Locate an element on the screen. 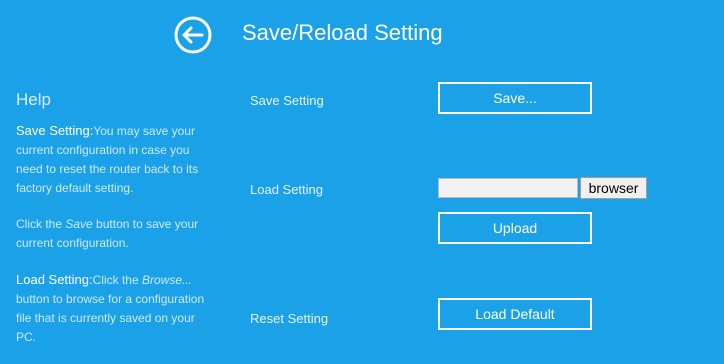 This screenshot has width=724, height=364. help-click-save-word: Save is located at coordinates (79, 224).